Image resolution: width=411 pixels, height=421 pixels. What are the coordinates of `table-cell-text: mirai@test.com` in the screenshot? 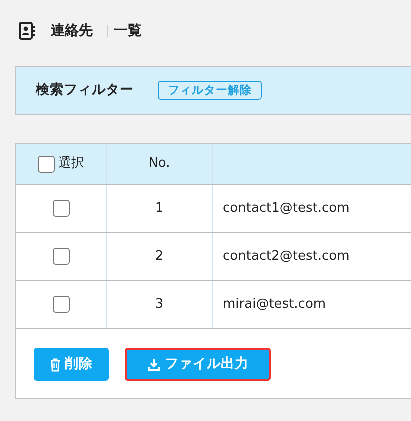 It's located at (274, 305).